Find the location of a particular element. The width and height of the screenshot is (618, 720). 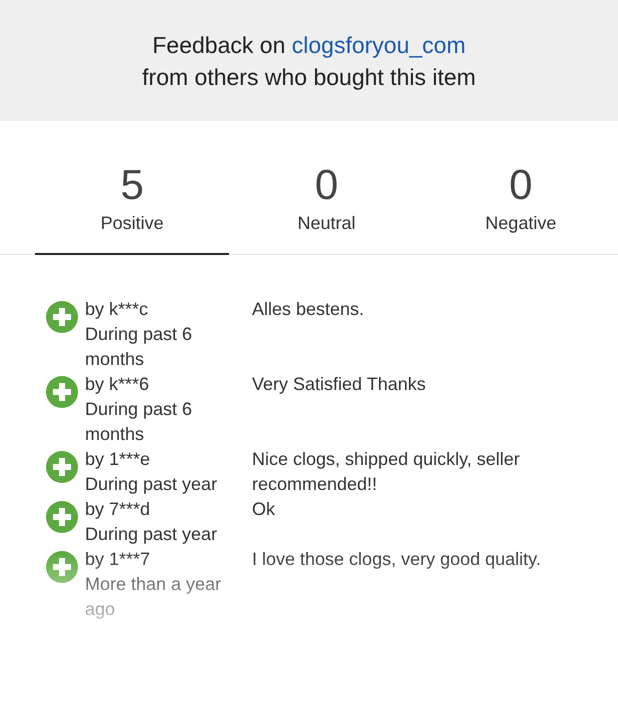

buyer-name: by 1***e is located at coordinates (118, 459).